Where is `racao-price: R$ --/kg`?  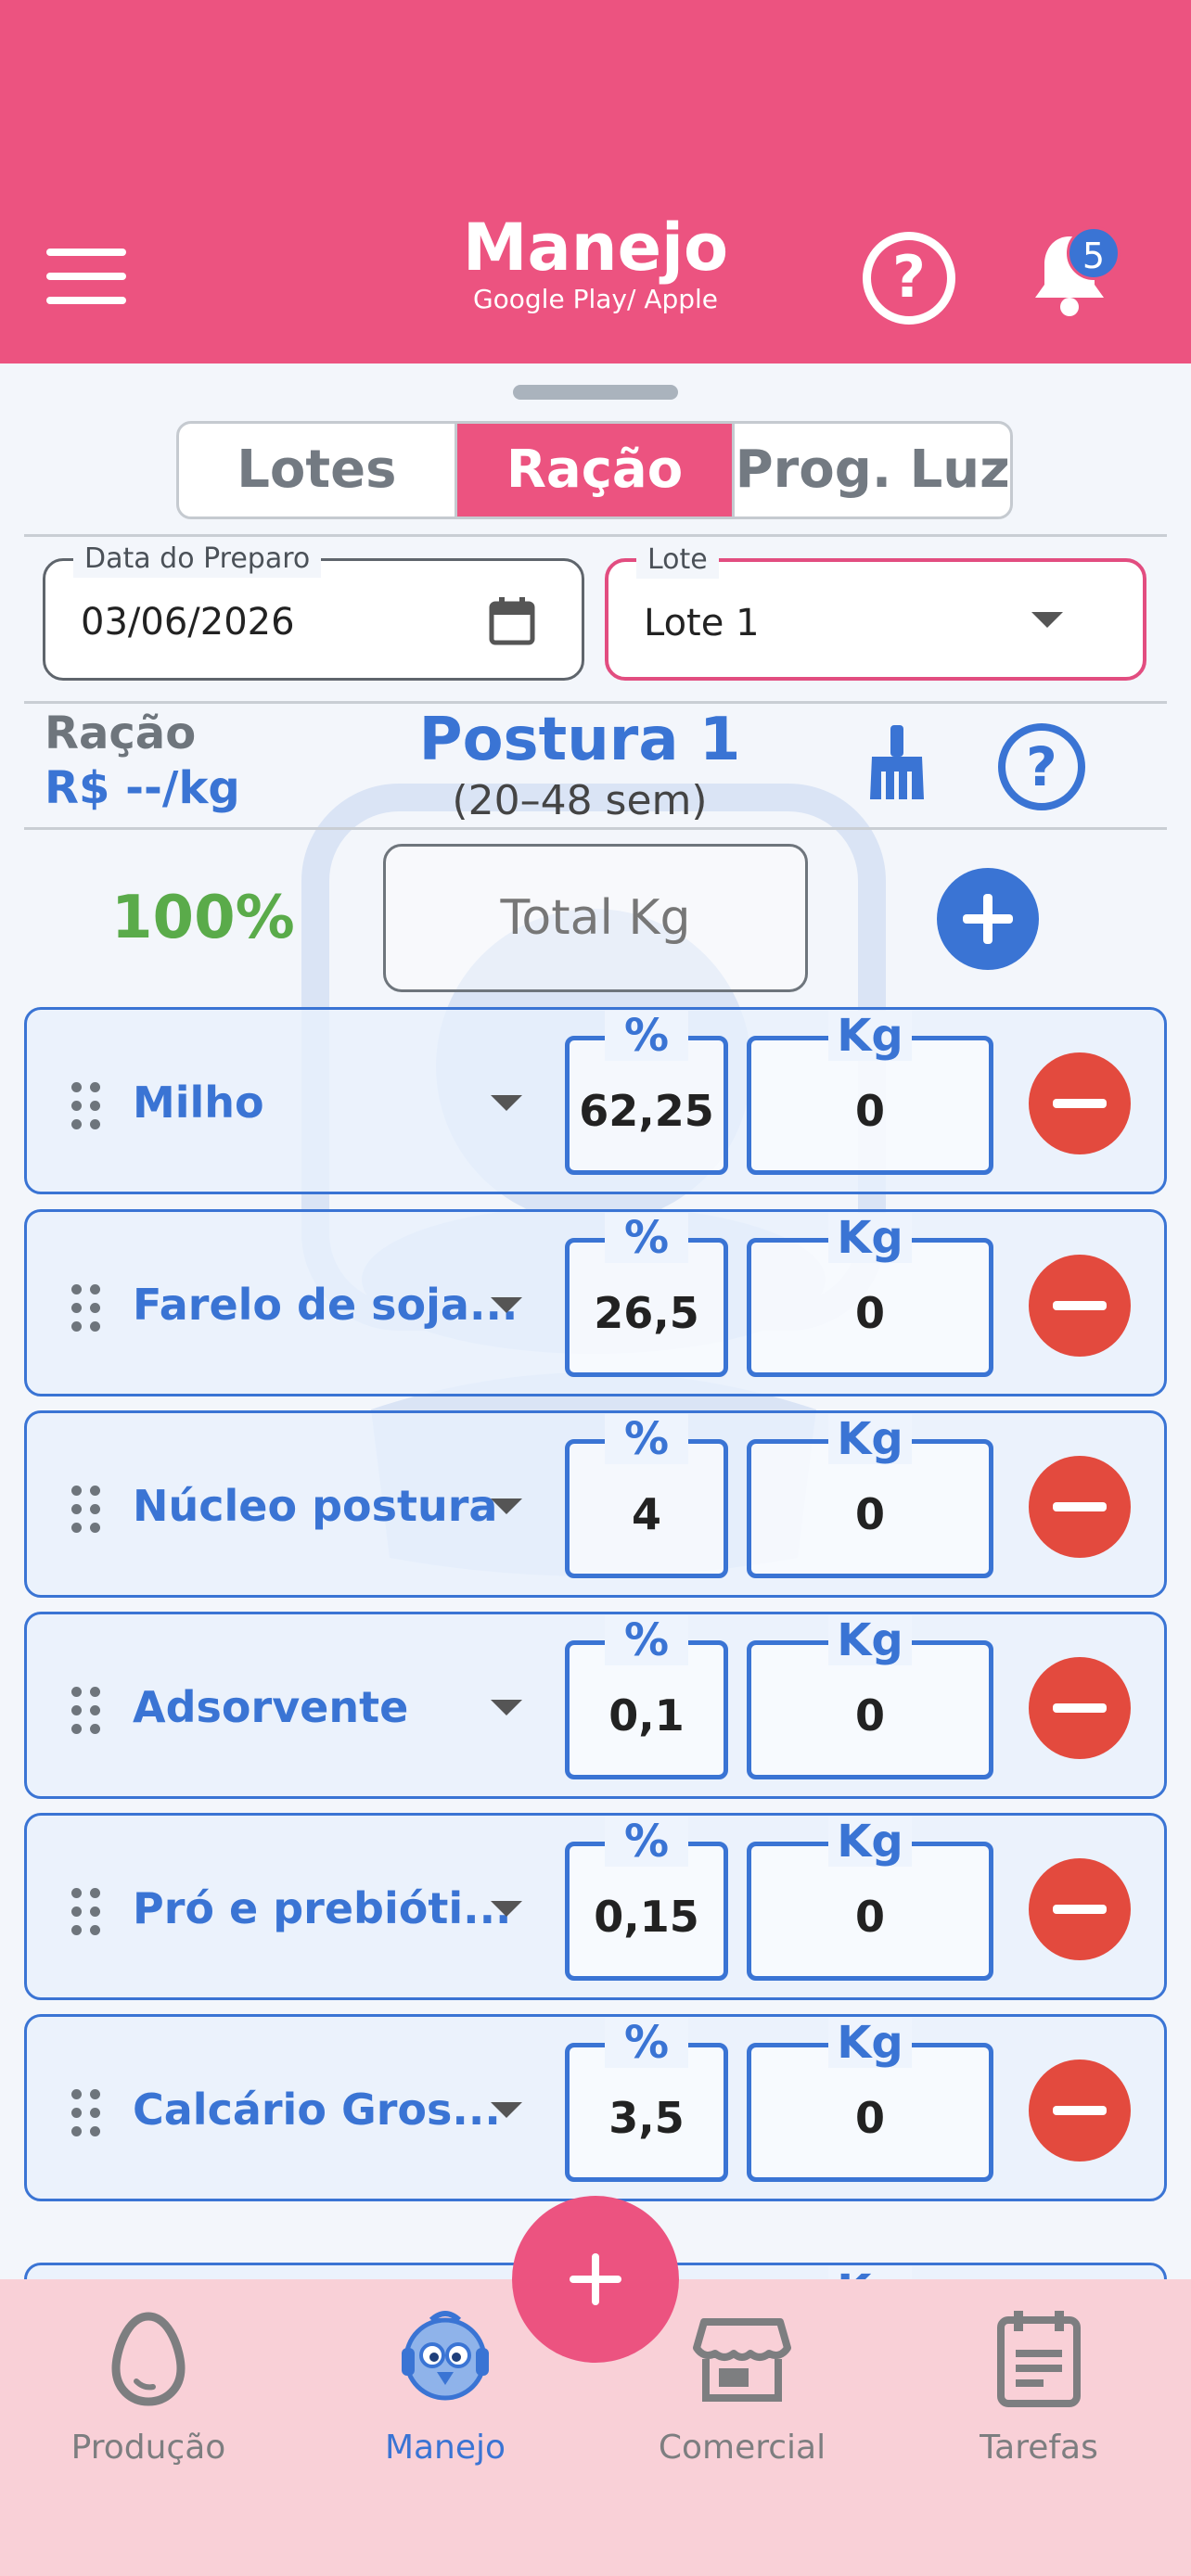 racao-price: R$ --/kg is located at coordinates (142, 788).